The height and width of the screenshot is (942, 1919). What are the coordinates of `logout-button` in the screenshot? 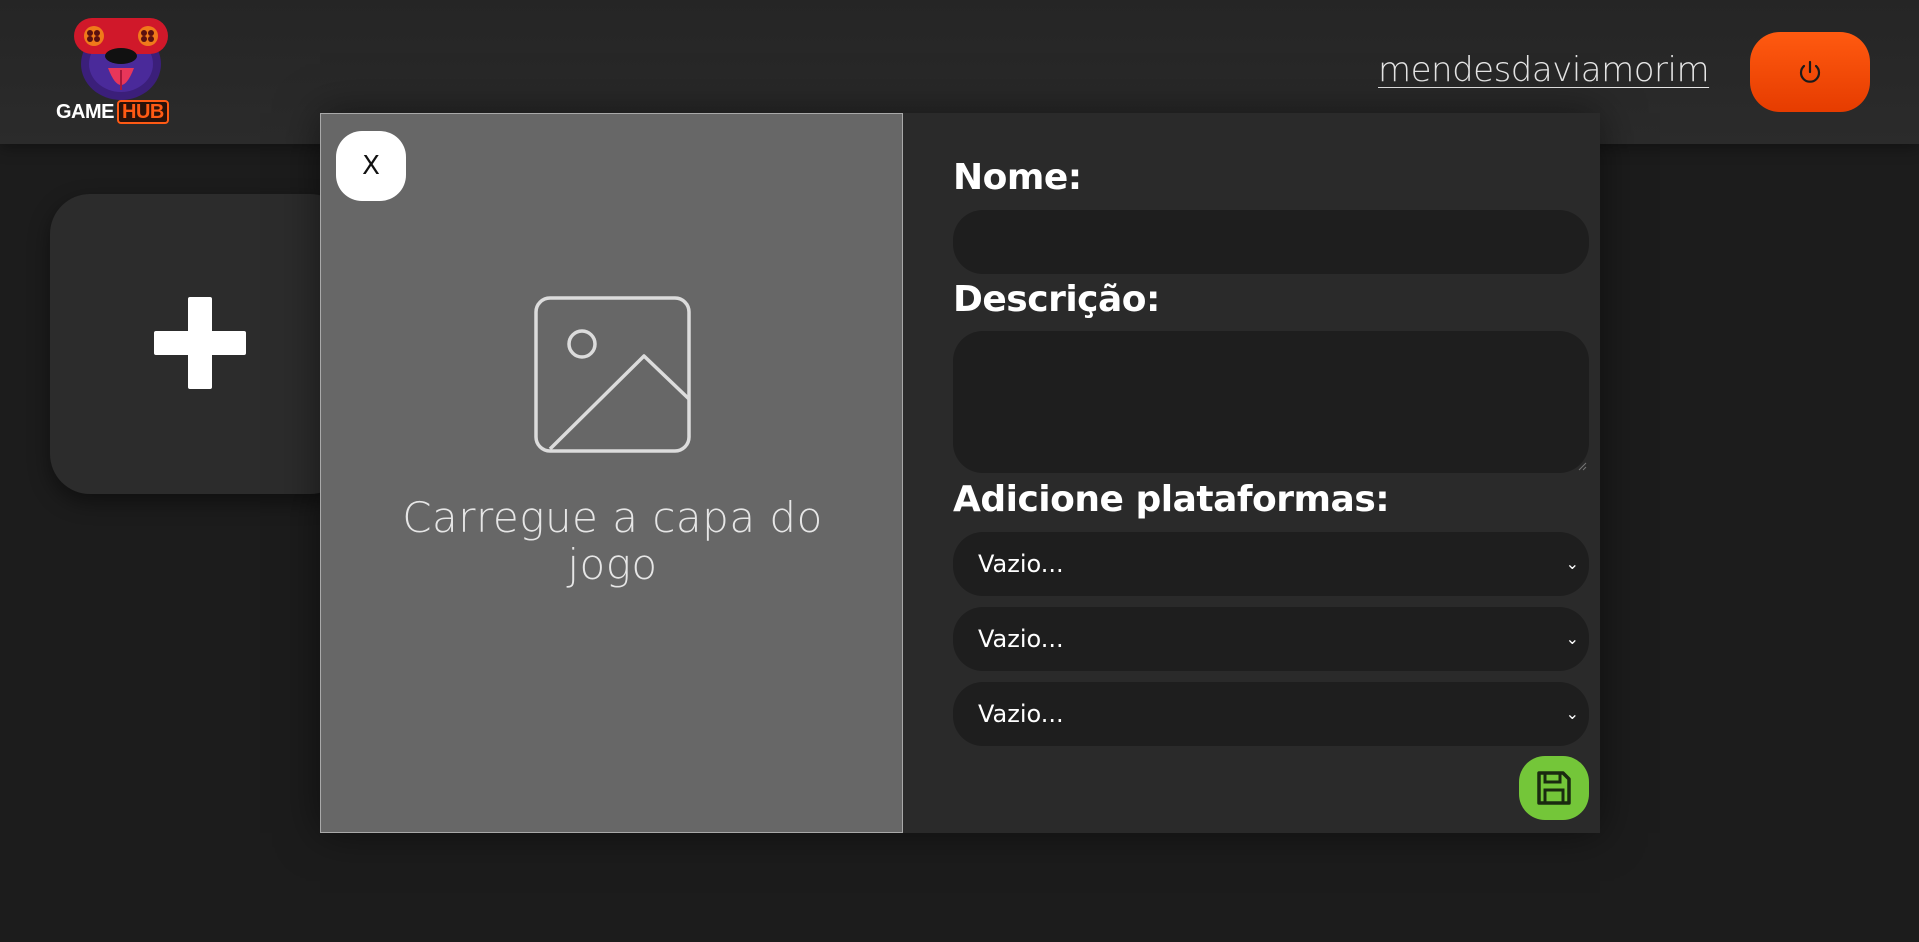 It's located at (1810, 72).